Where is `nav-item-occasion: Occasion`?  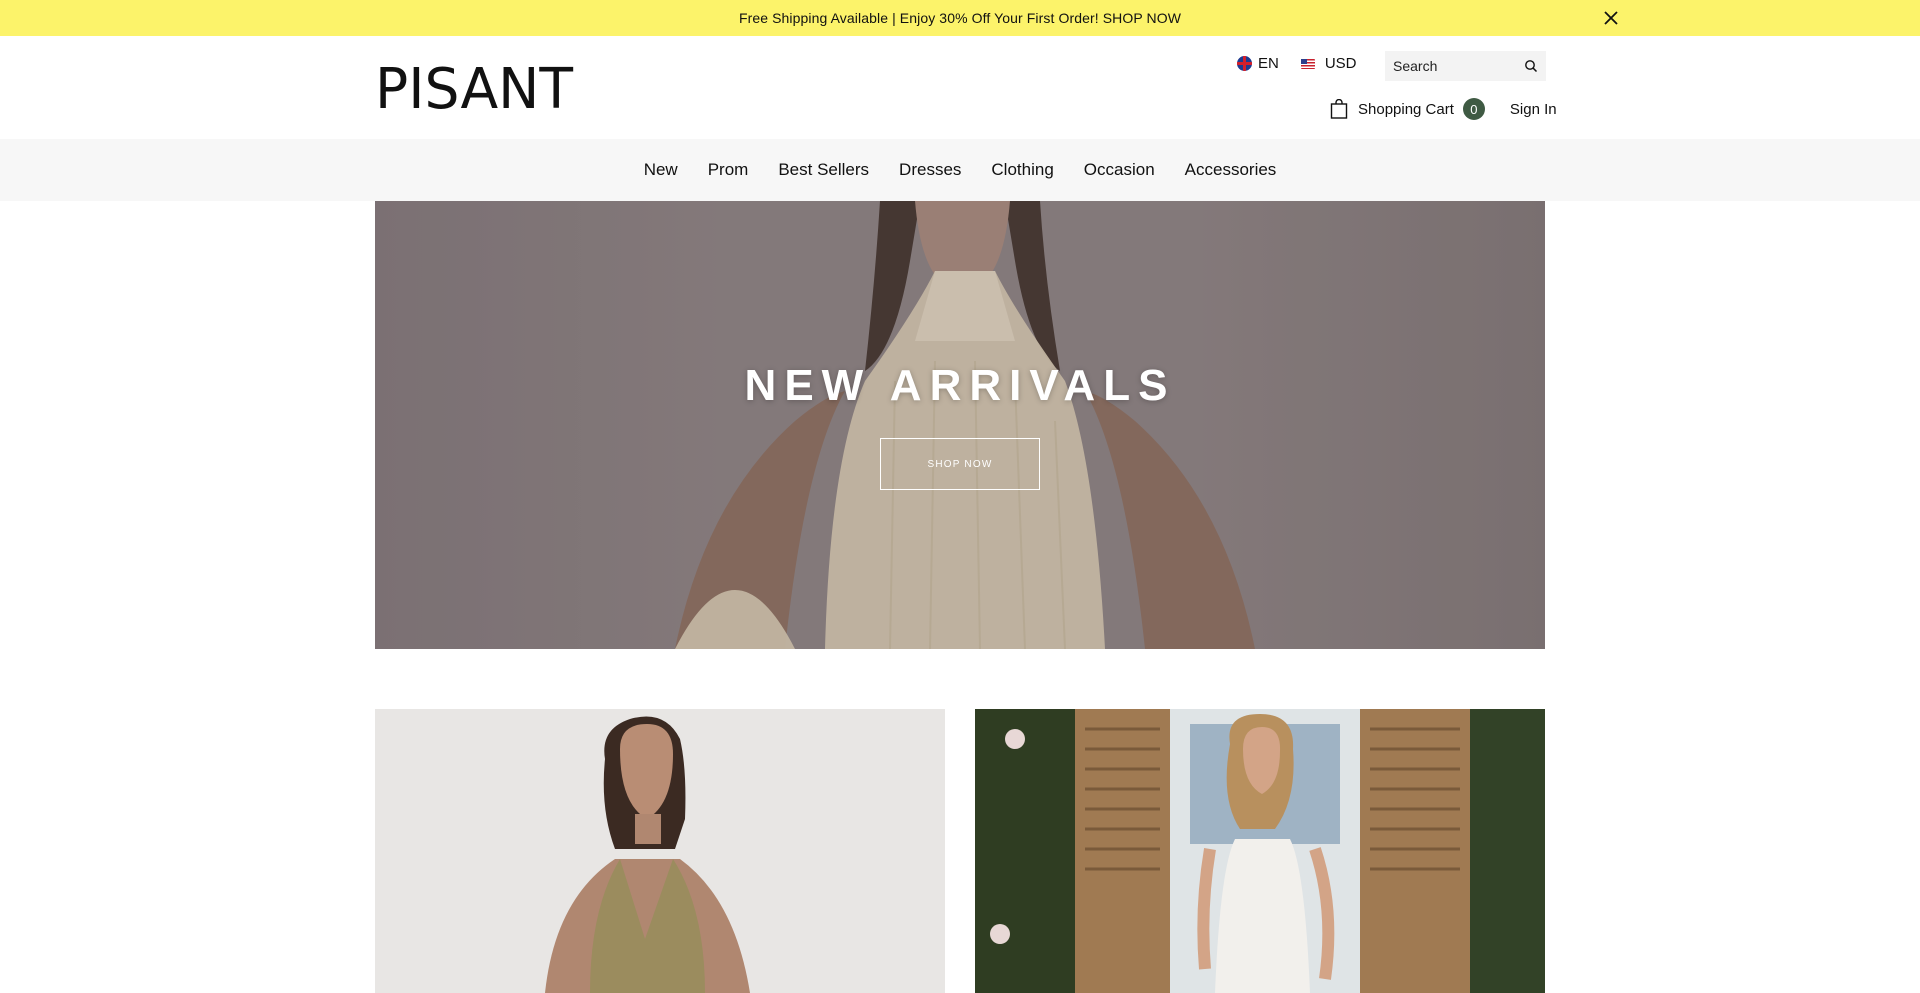 nav-item-occasion: Occasion is located at coordinates (1119, 170).